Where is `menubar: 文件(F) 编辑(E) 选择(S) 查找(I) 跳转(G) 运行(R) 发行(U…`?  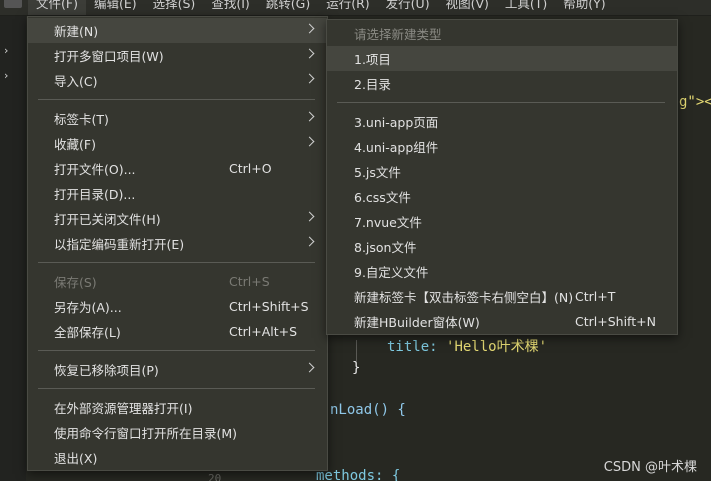
menubar: 文件(F) 编辑(E) 选择(S) 查找(I) 跳转(G) 运行(R) 发行(U… is located at coordinates (355, 8).